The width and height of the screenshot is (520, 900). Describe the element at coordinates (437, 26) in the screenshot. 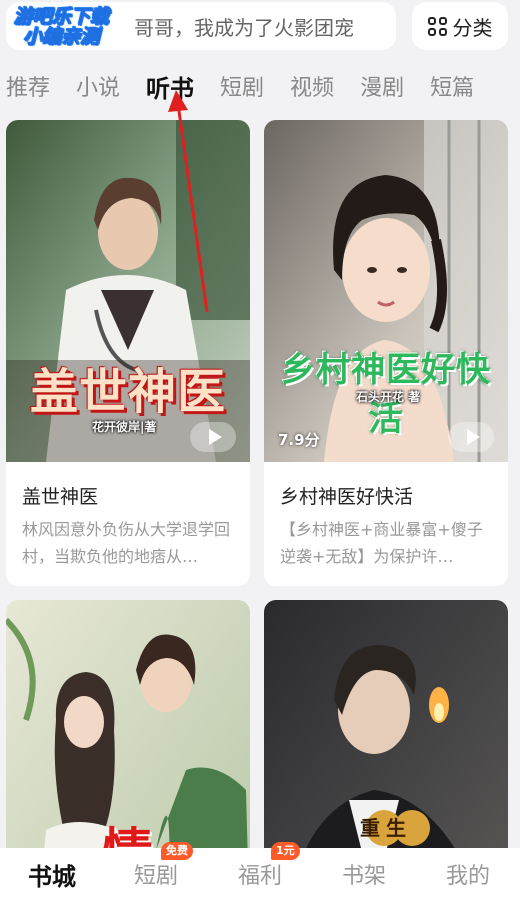

I see `grid-icon` at that location.